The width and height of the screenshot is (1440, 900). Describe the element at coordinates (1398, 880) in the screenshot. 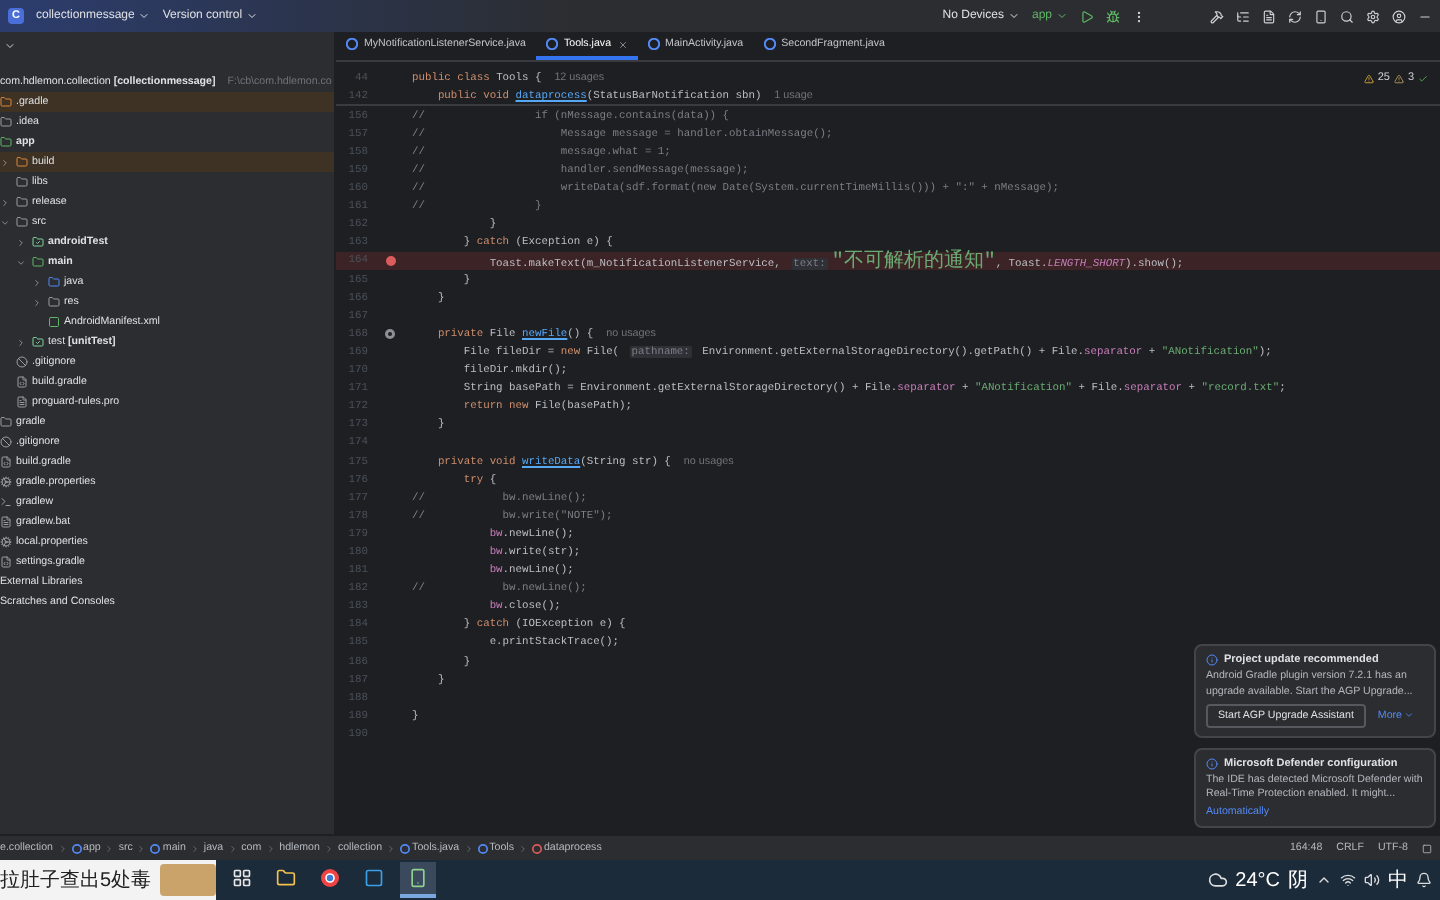

I see `input-method: 中` at that location.